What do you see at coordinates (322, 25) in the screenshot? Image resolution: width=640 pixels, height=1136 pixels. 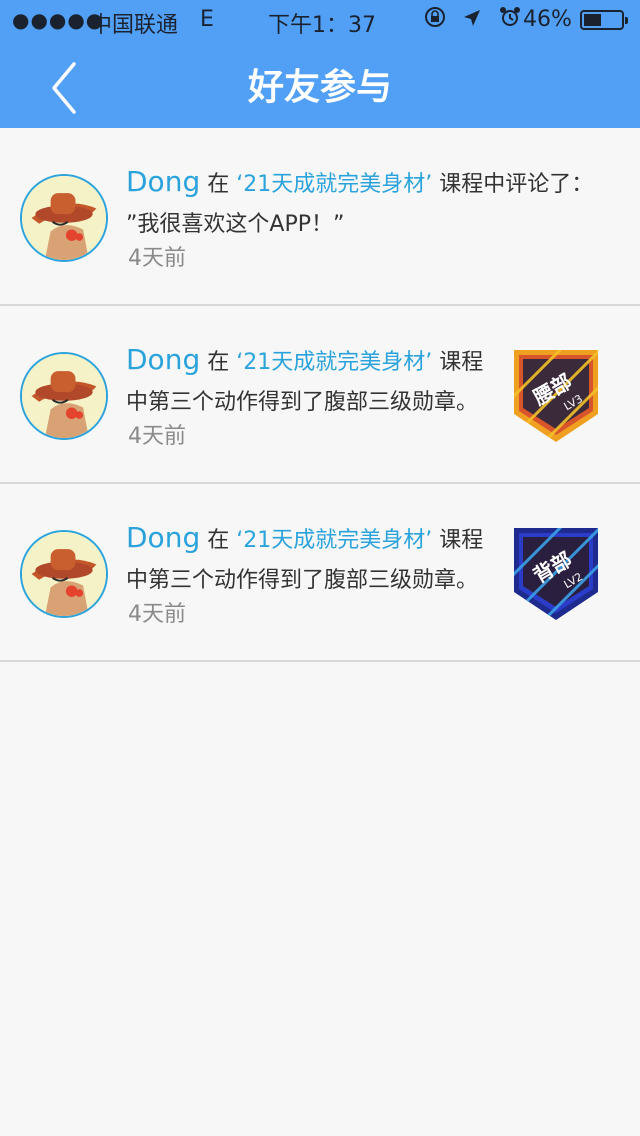 I see `clock: 下午1：37` at bounding box center [322, 25].